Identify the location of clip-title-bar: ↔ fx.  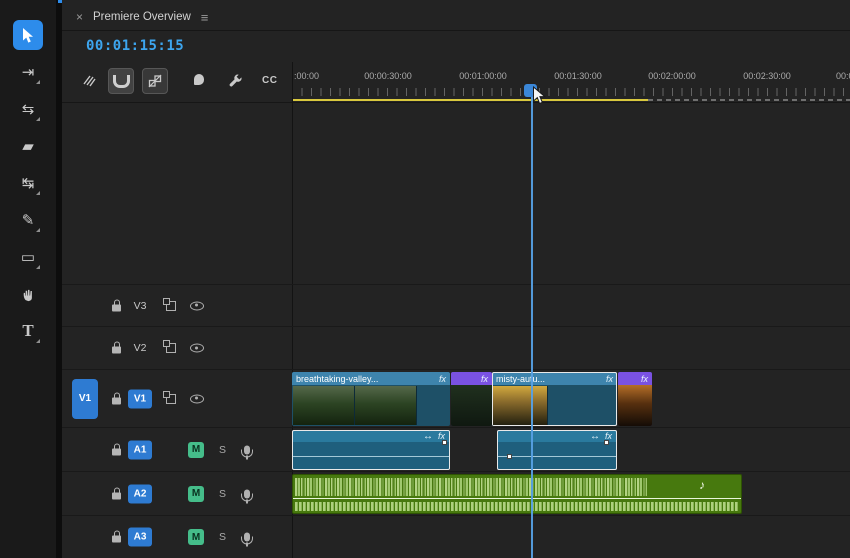
(557, 436).